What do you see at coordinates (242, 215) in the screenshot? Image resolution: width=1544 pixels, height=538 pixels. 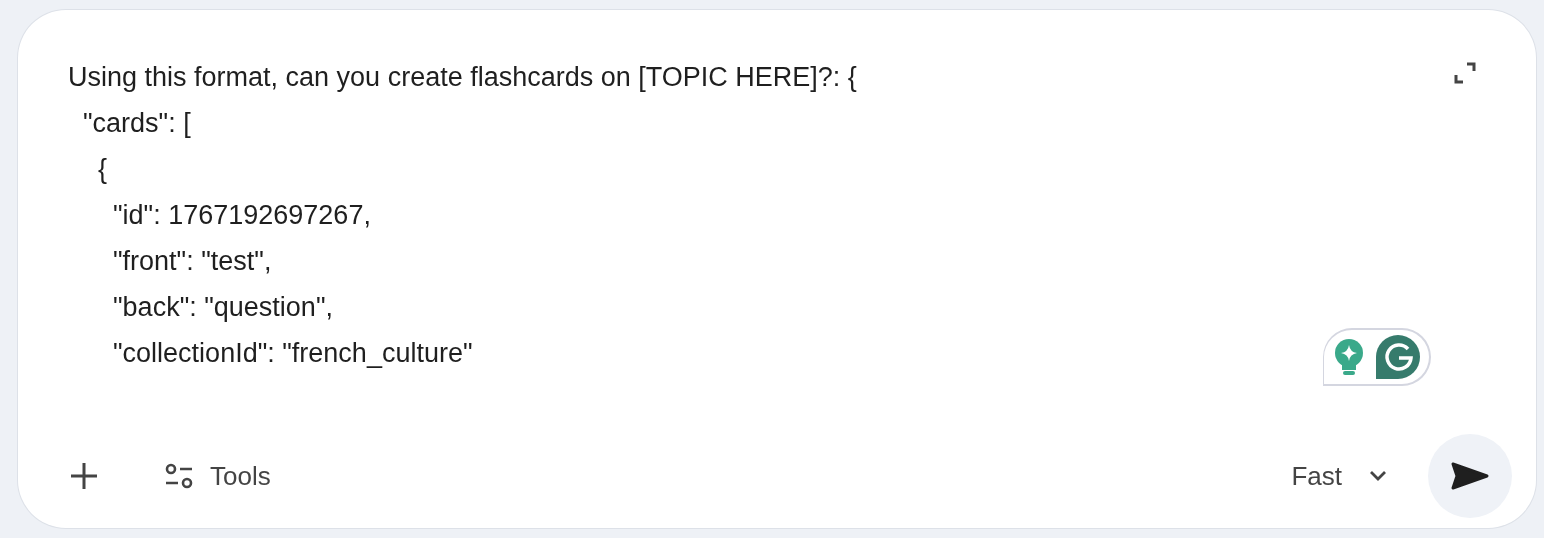 I see `prompt-line: "id": 1767192697267,` at bounding box center [242, 215].